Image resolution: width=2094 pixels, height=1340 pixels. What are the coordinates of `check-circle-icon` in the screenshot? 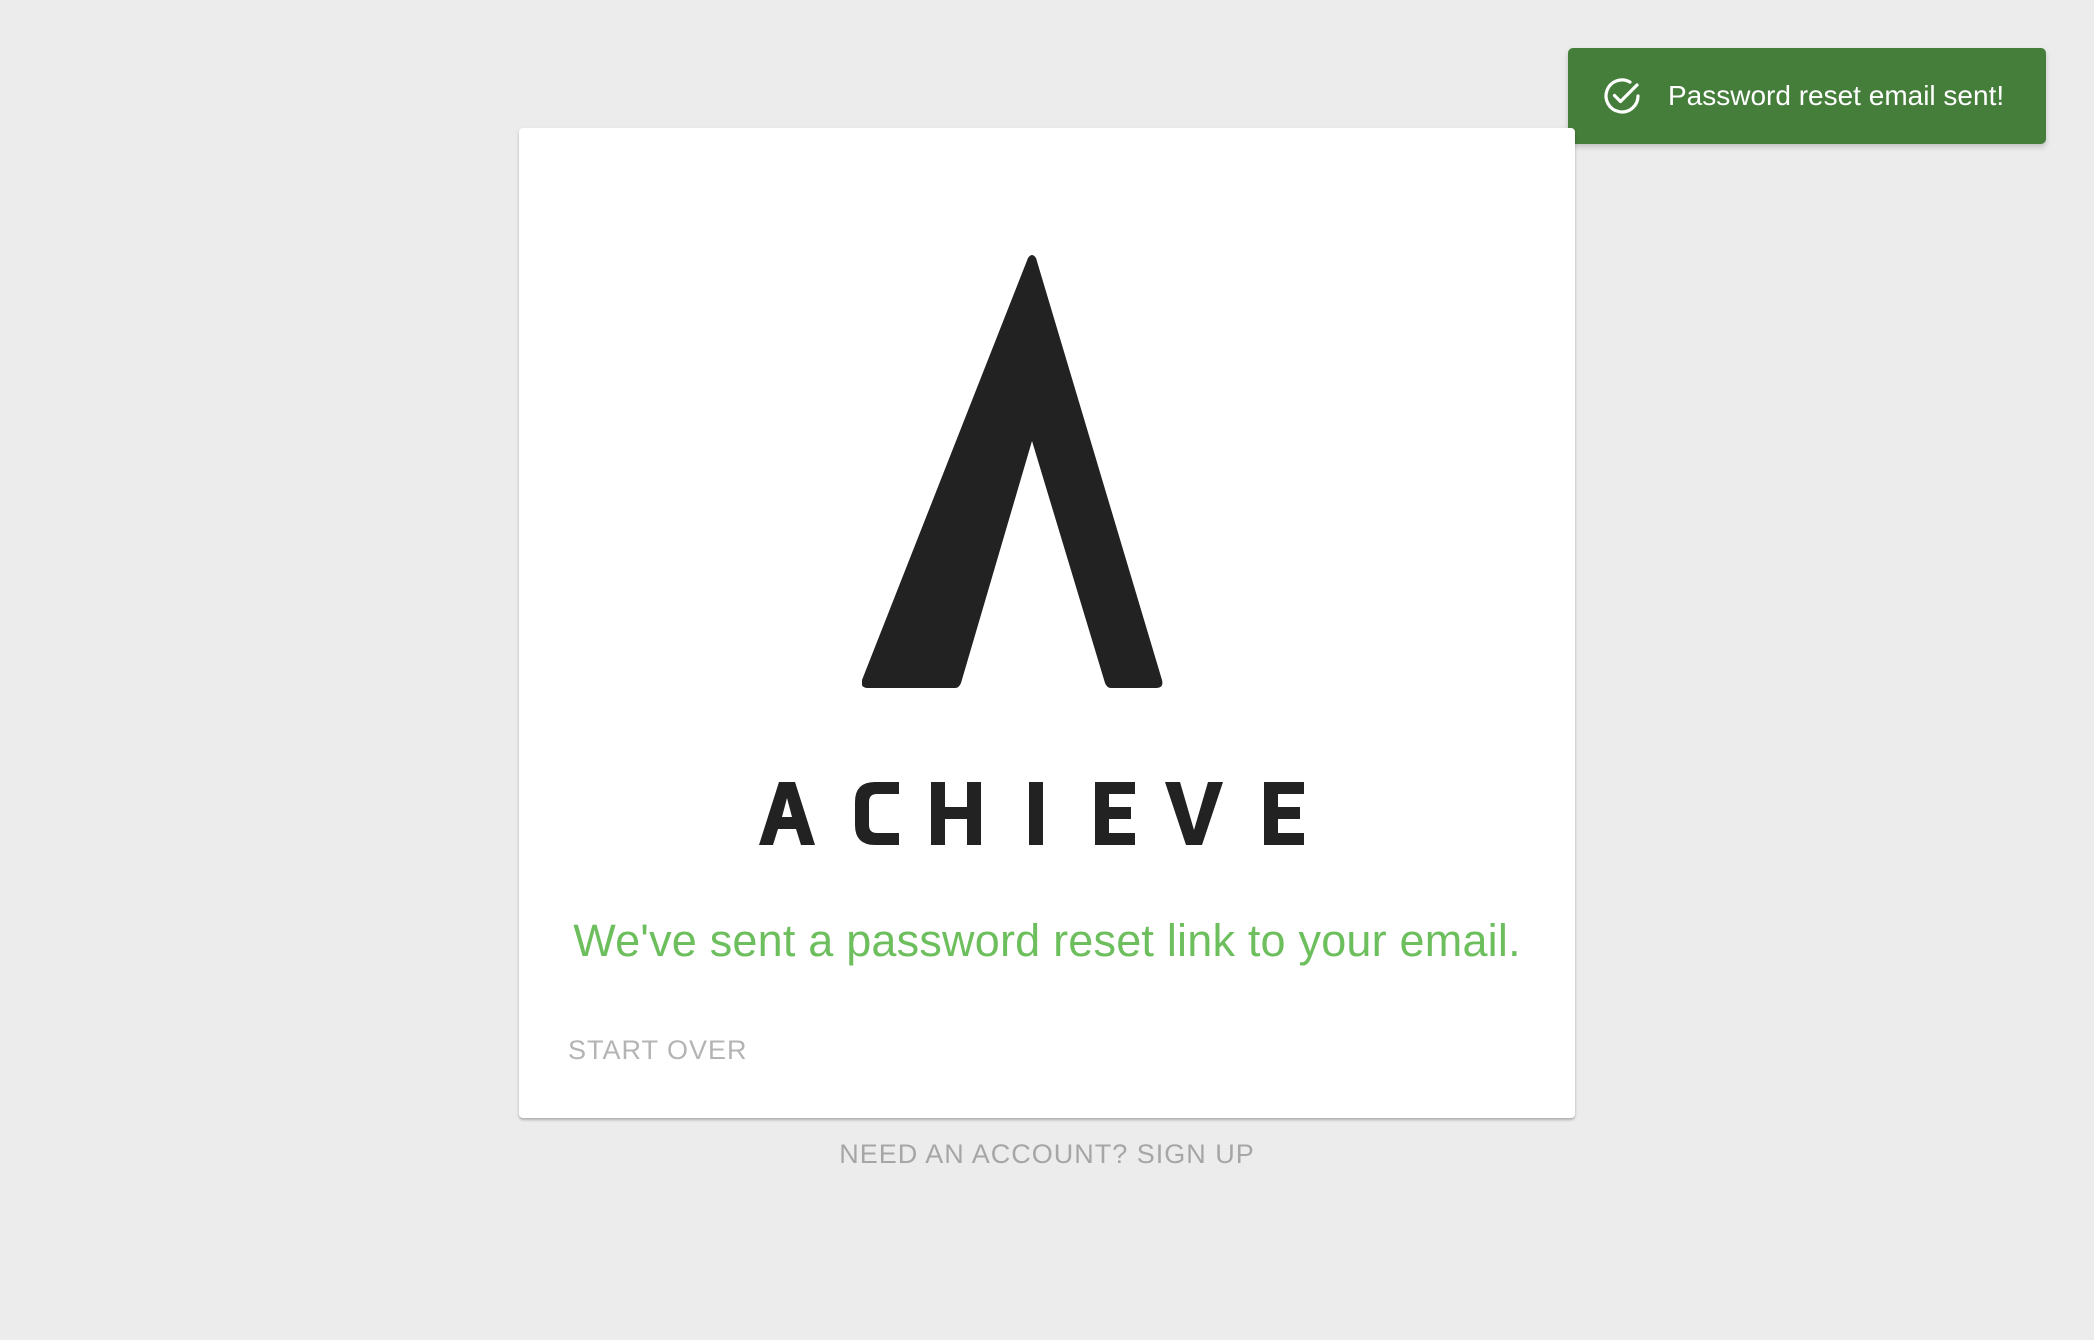 It's located at (1622, 96).